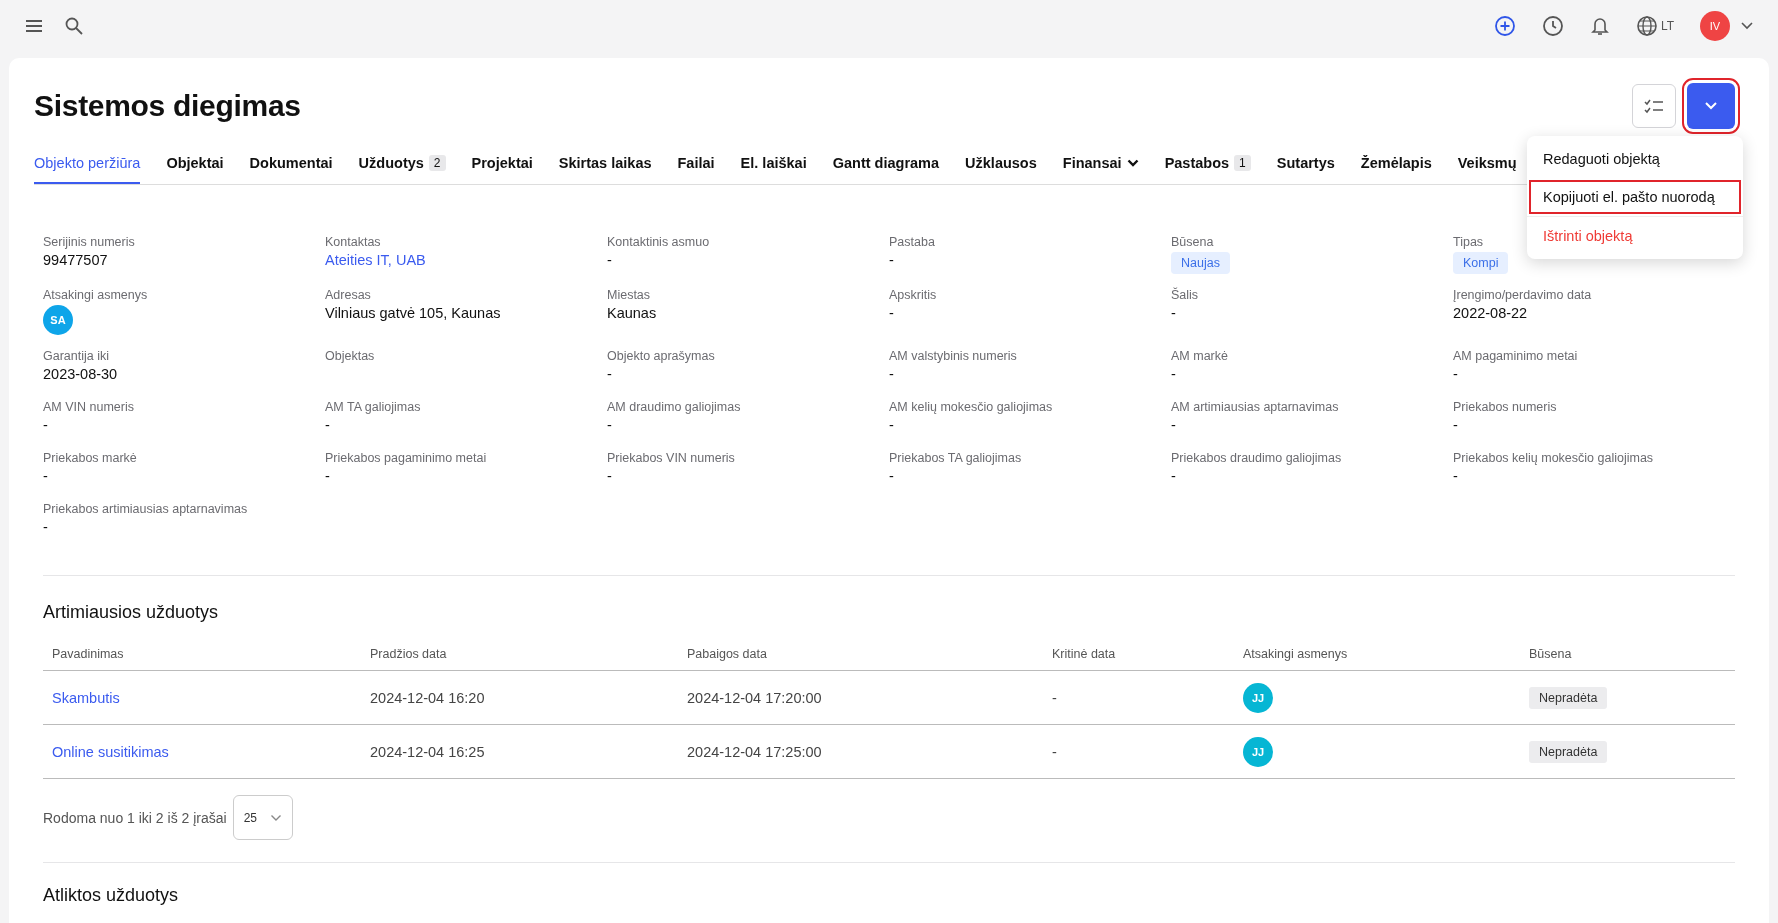 The height and width of the screenshot is (923, 1778). I want to click on field-label: Adresas, so click(348, 295).